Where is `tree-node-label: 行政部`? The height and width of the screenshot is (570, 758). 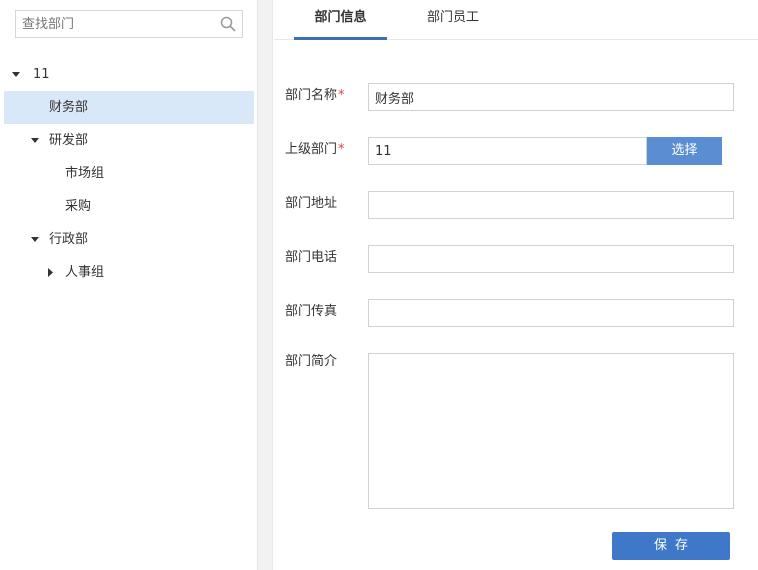 tree-node-label: 行政部 is located at coordinates (69, 239).